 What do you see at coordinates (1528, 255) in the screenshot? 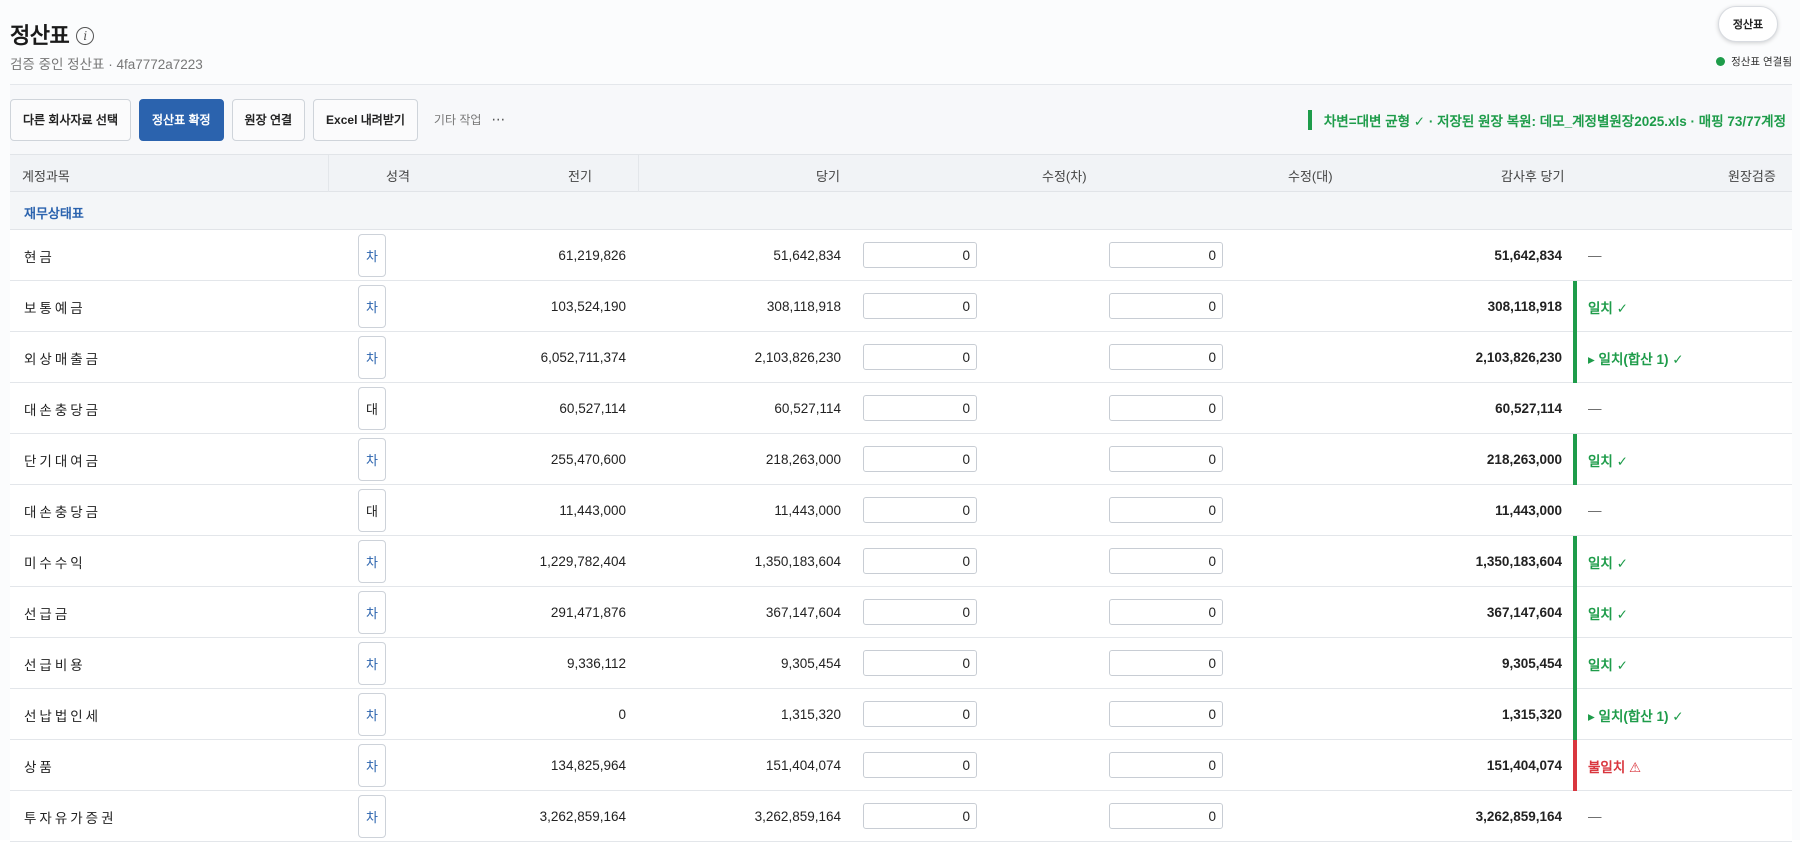
I see `audited-amount: 51,642,834` at bounding box center [1528, 255].